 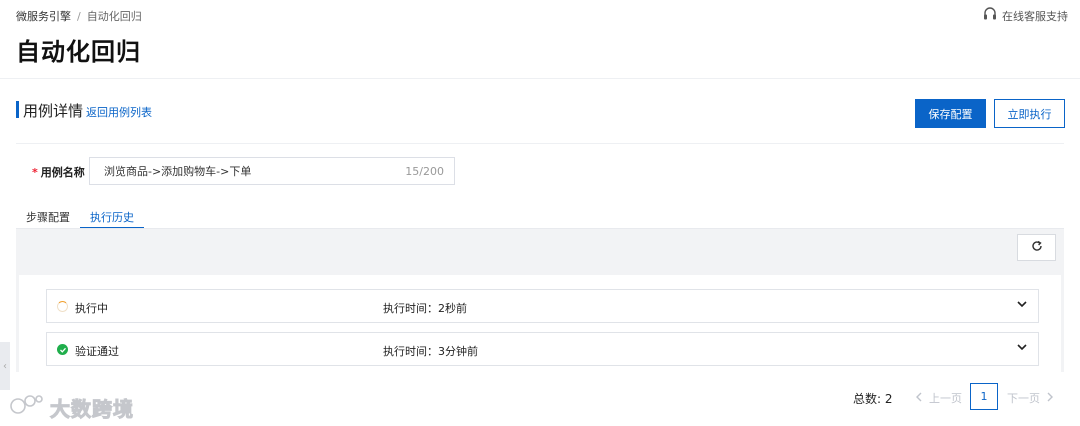 I want to click on sidebar-collapse-handle: ‹, so click(x=5, y=366).